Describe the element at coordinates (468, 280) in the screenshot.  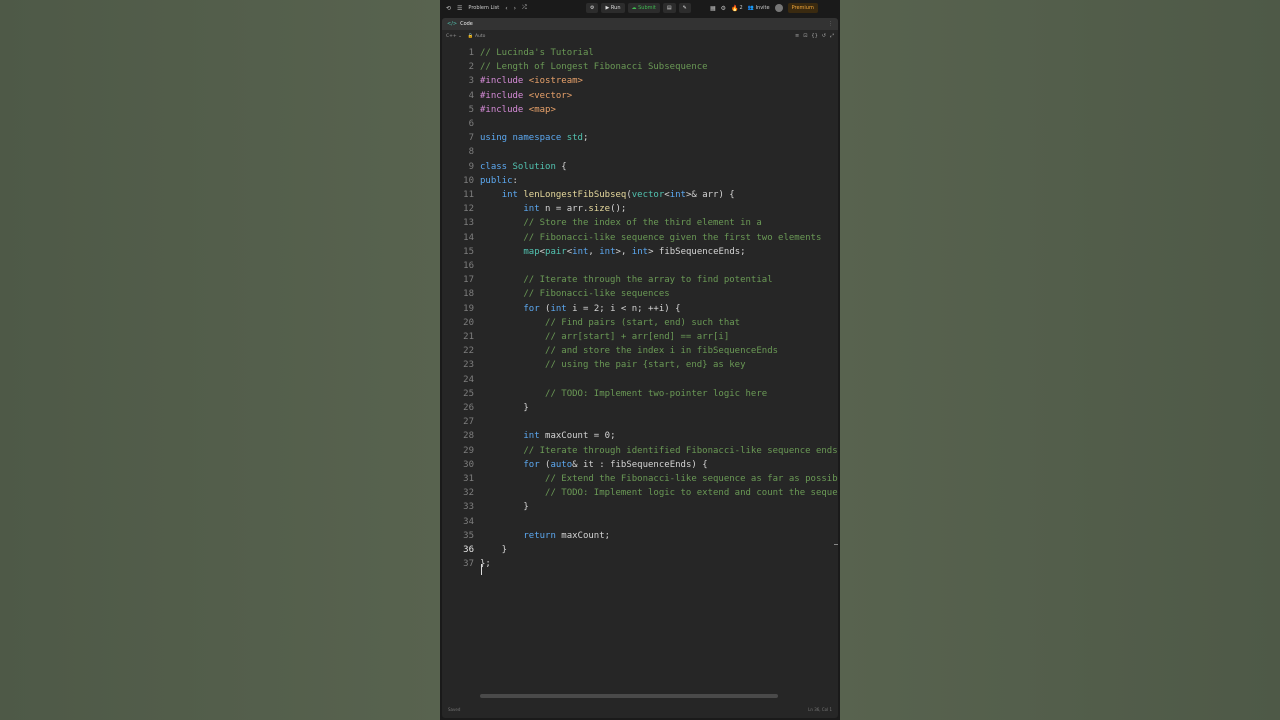
I see `line-number: 17` at that location.